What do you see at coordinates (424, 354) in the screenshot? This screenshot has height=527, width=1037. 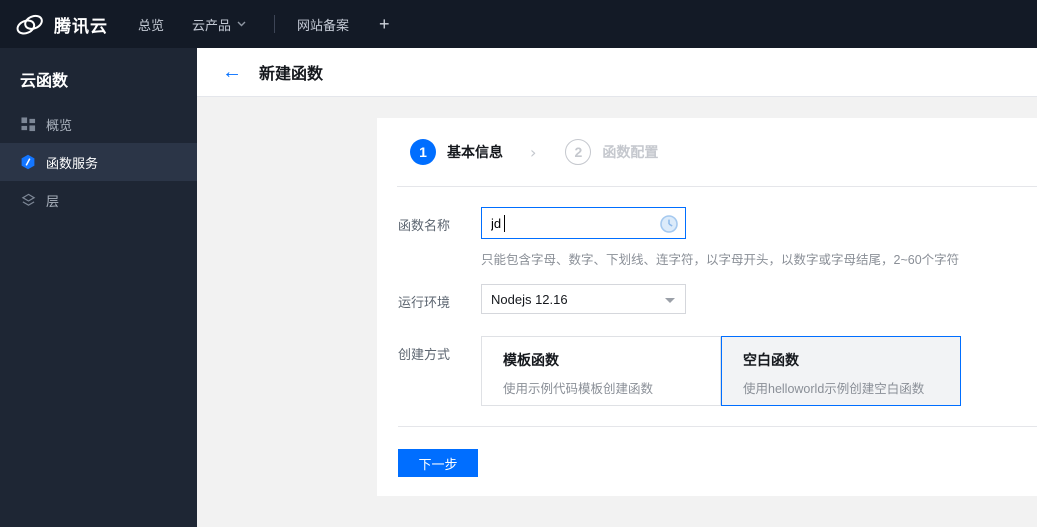 I see `creation-method-label: 创建方式` at bounding box center [424, 354].